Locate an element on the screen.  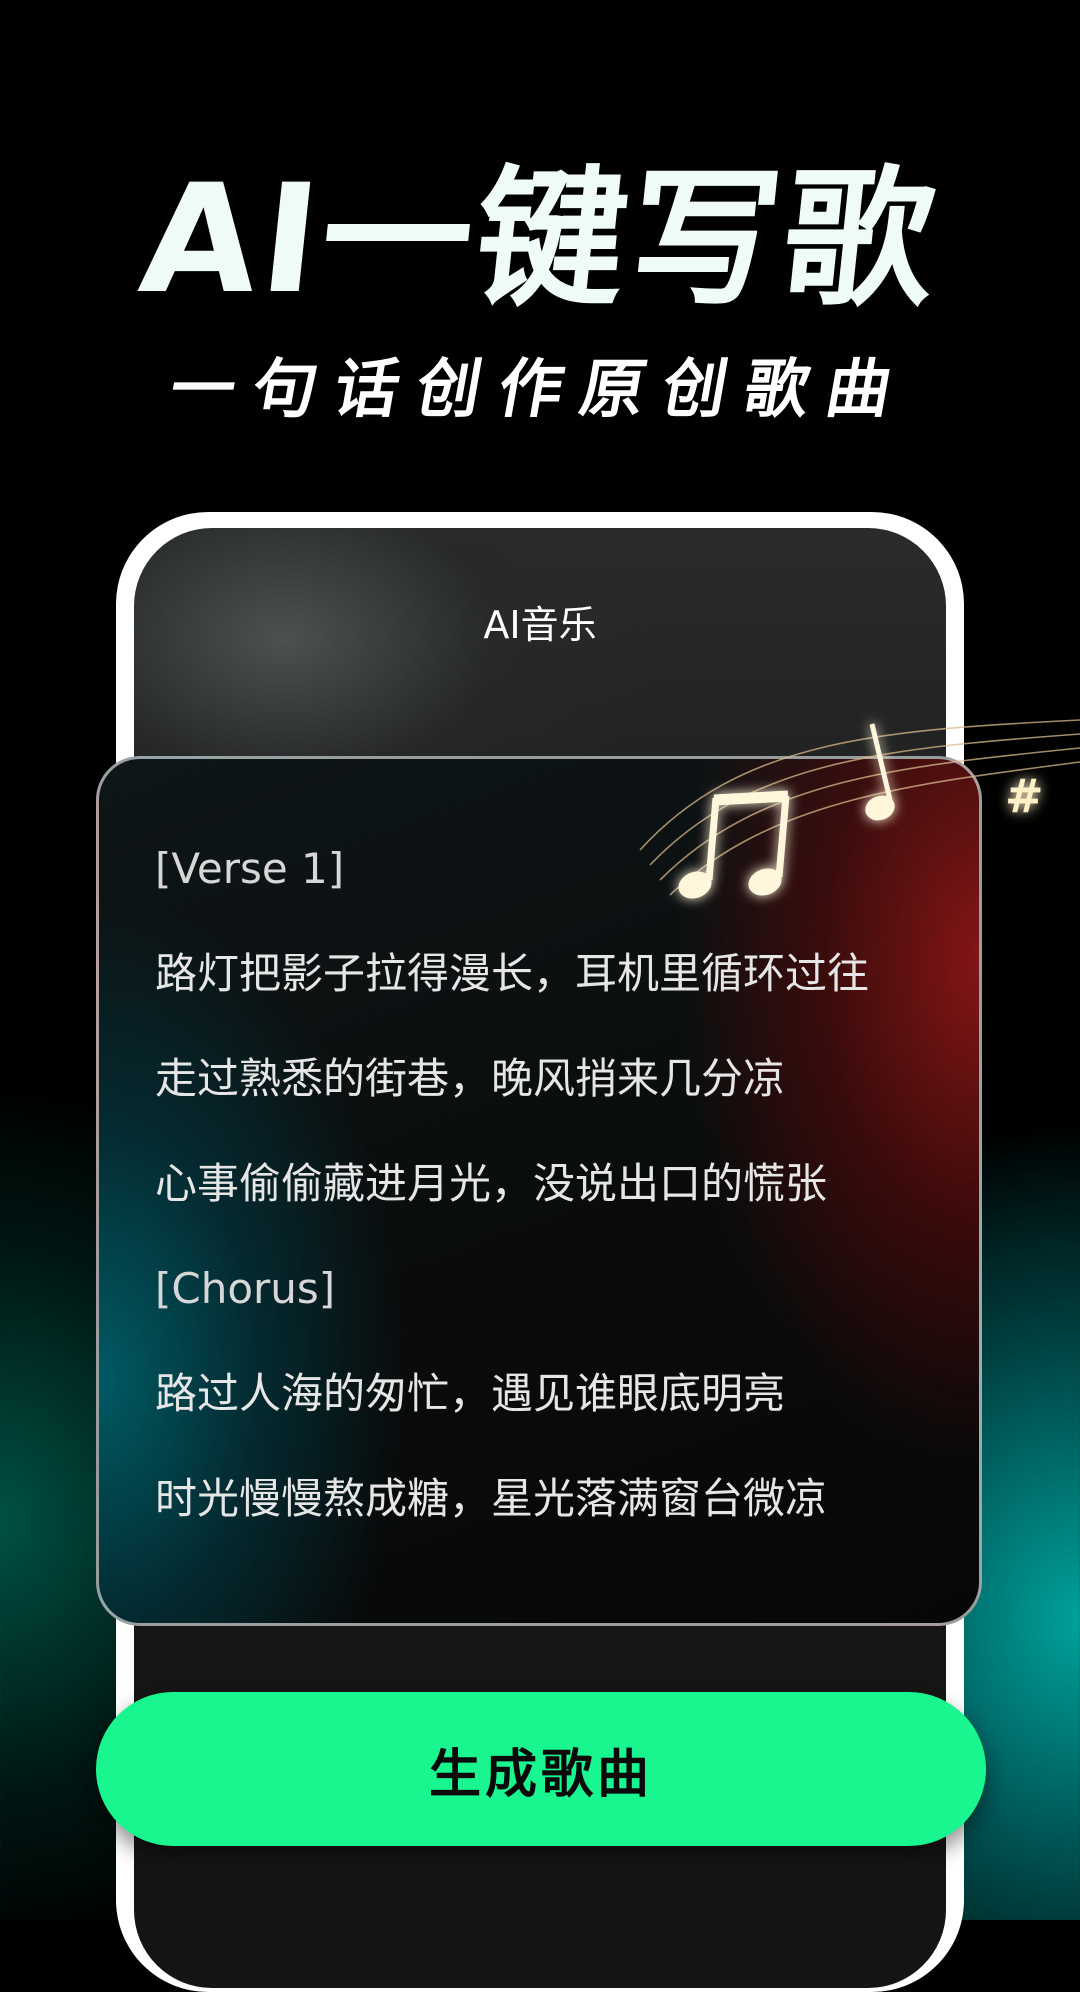
lyric-line: 走过熟悉的街巷，晚风捎来几分凉 is located at coordinates (470, 1078).